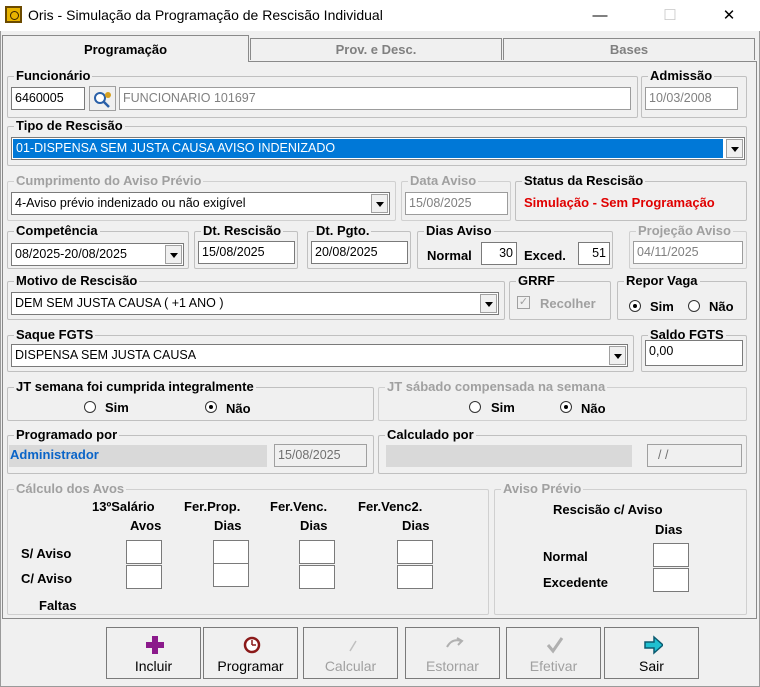 The height and width of the screenshot is (687, 760). What do you see at coordinates (155, 645) in the screenshot?
I see `plus-icon` at bounding box center [155, 645].